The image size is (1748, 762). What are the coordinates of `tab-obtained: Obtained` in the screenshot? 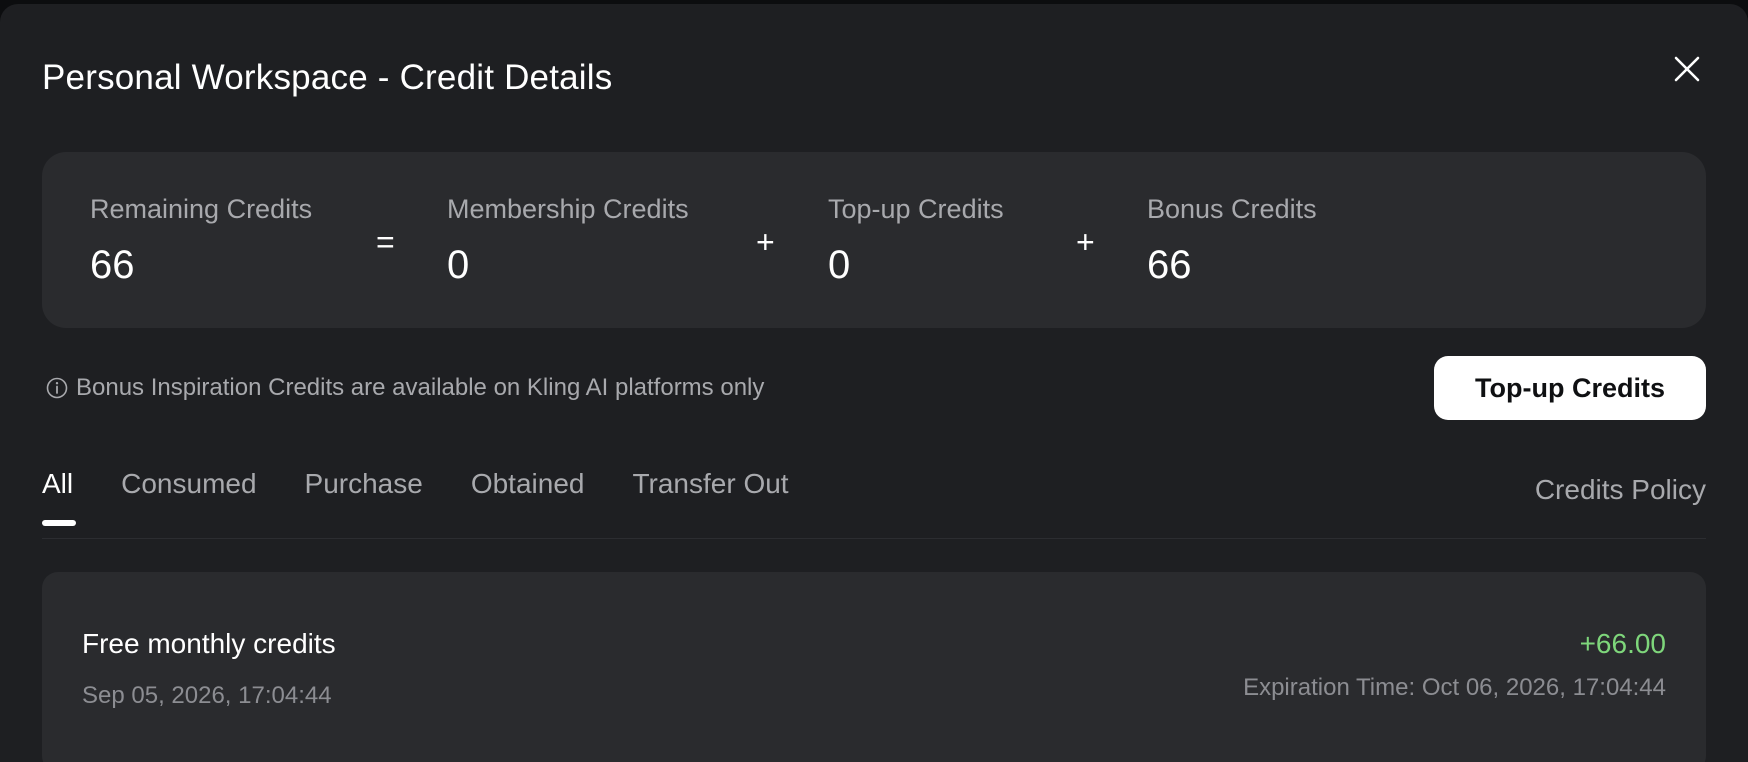 It's located at (528, 497).